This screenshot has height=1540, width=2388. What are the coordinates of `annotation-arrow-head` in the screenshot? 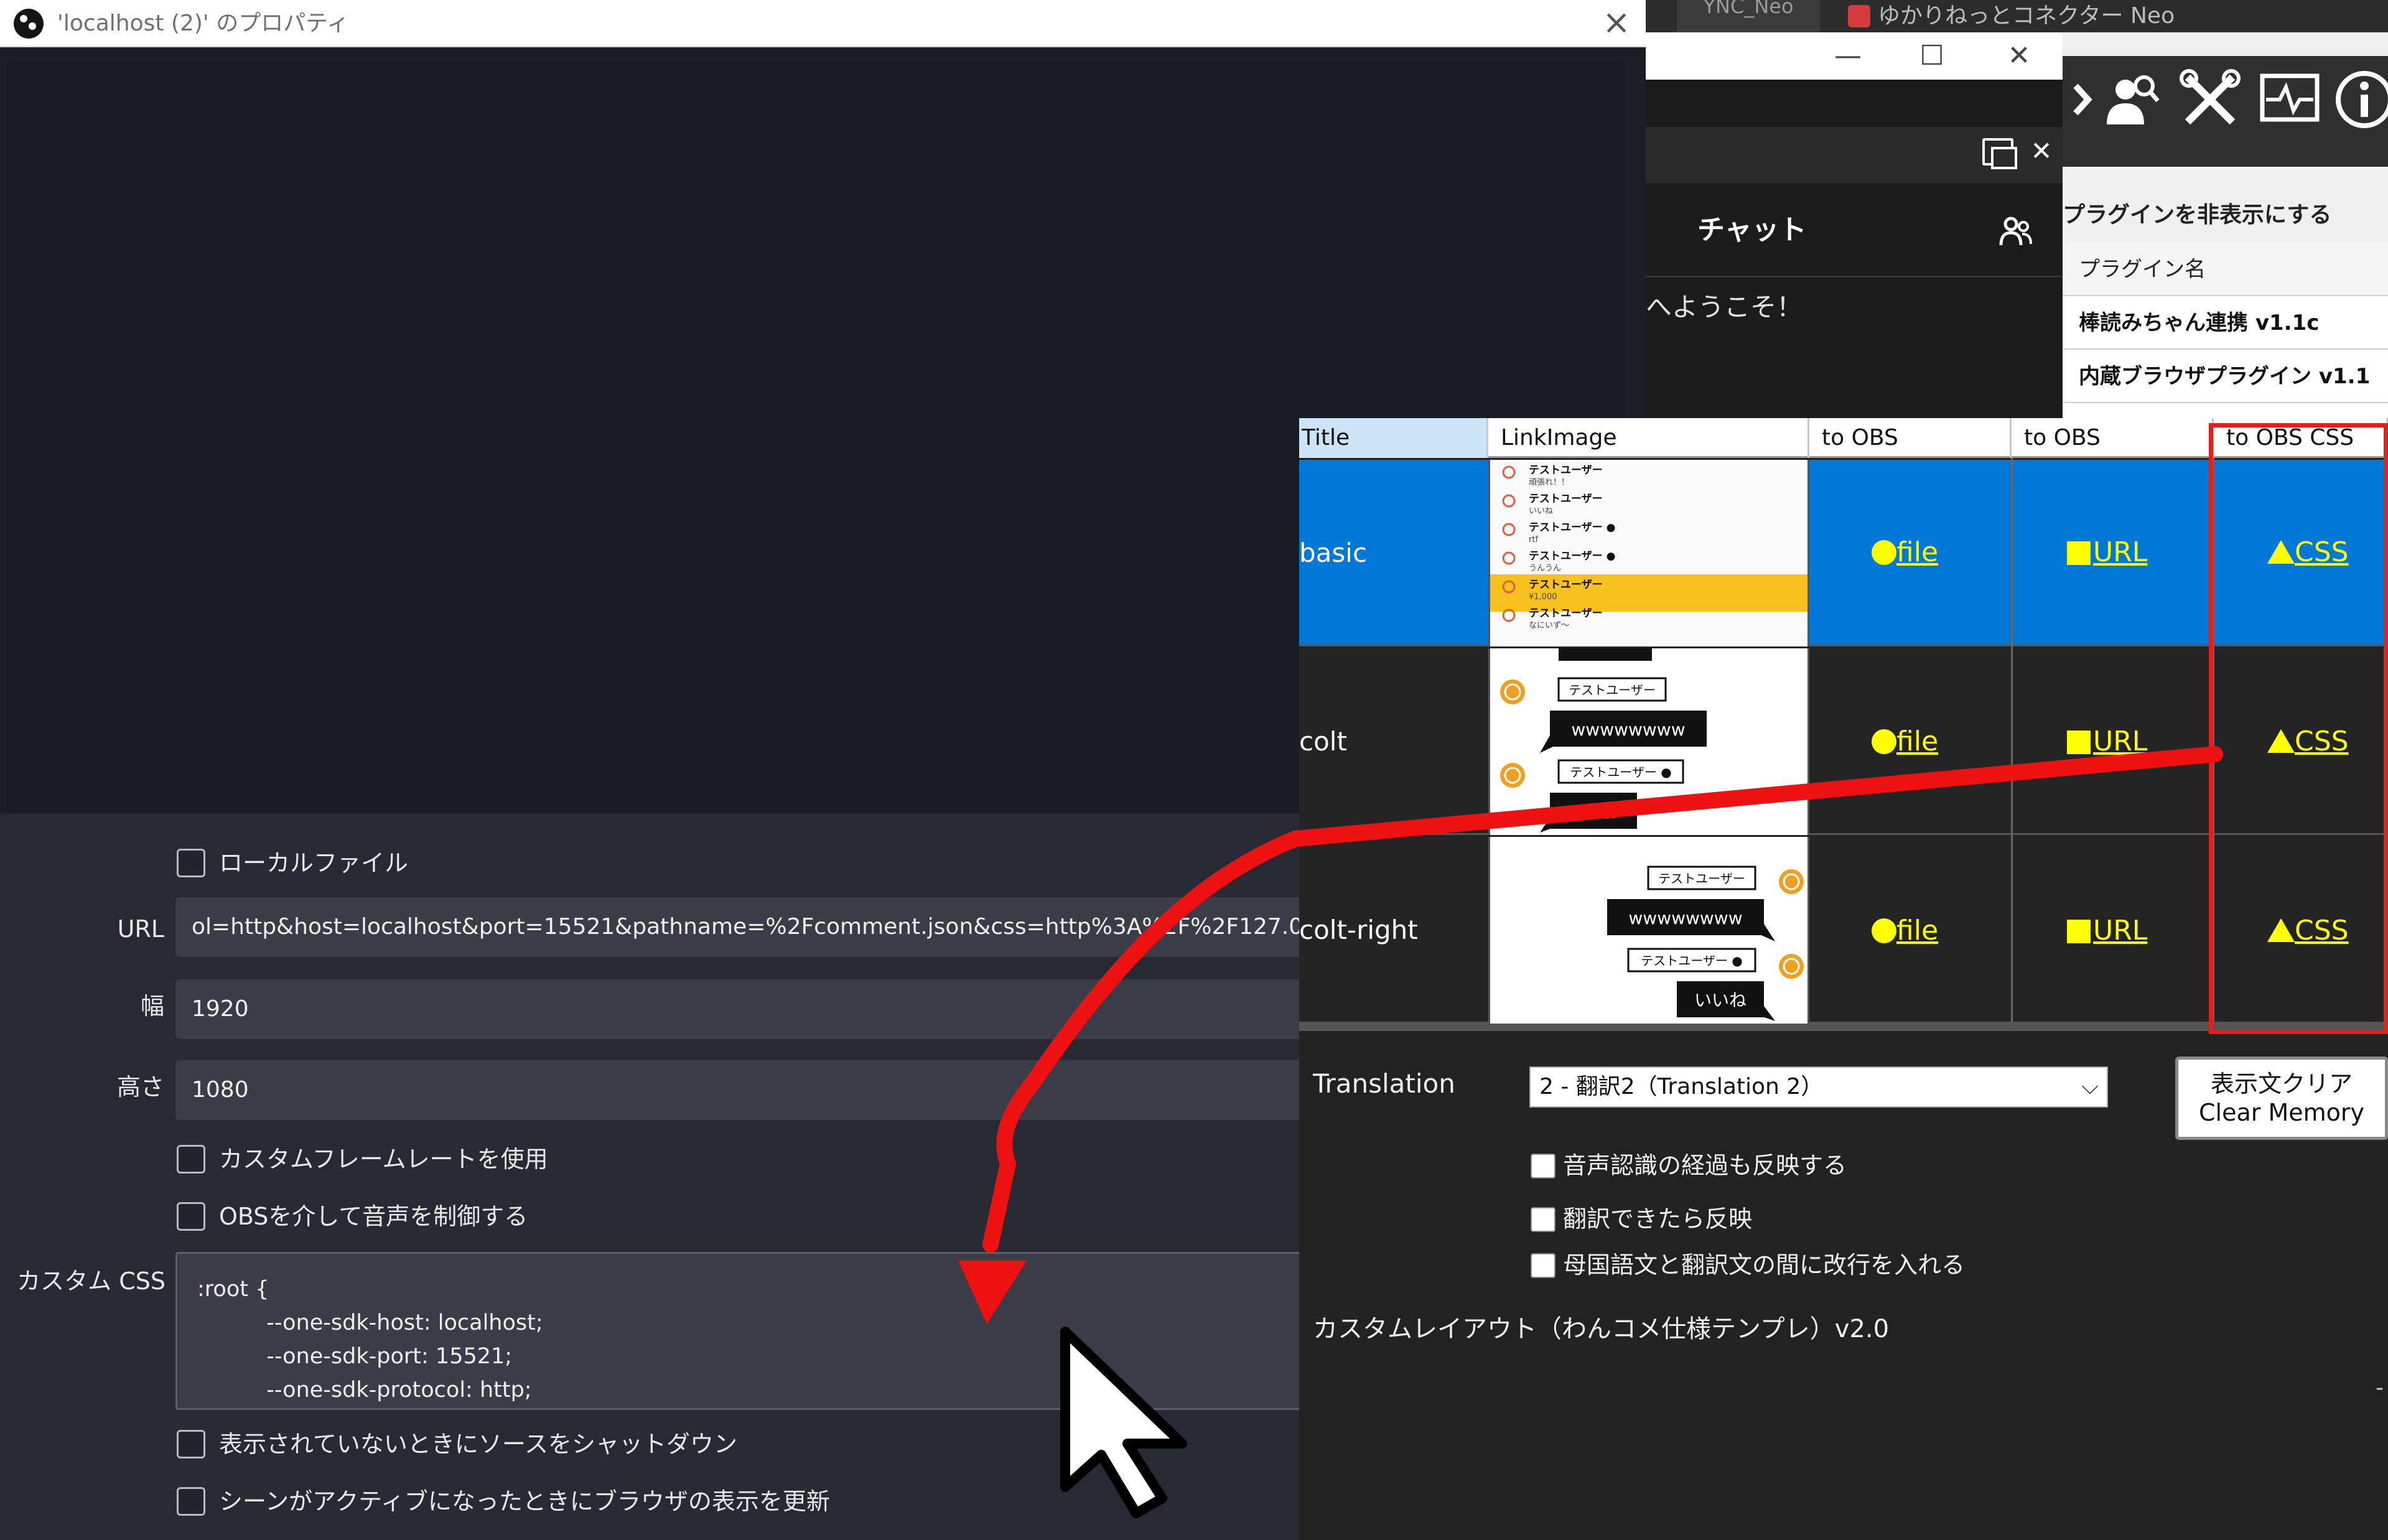 It's located at (992, 1293).